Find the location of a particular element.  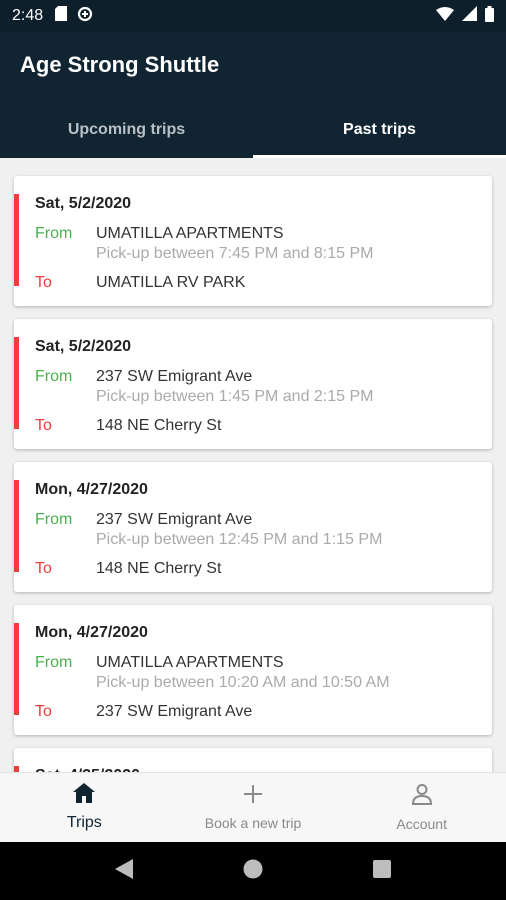

pickup-window: Pick-up between 10:20 AM and 10:50 AM is located at coordinates (243, 682).